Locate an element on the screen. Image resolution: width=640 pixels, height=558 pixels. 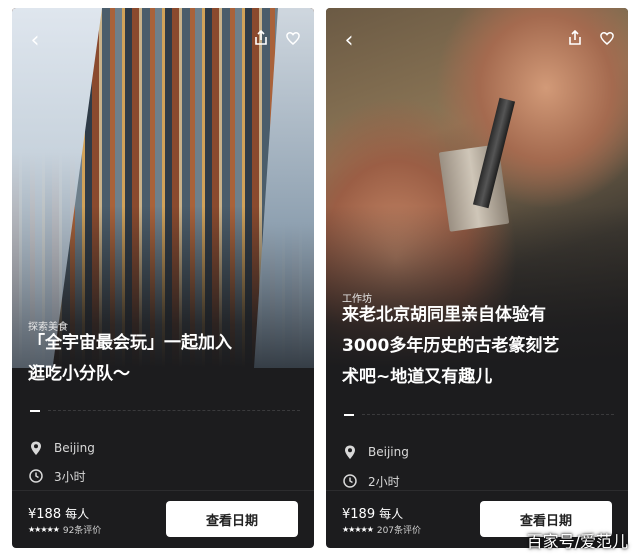
review-count: 207条评价 is located at coordinates (399, 531).